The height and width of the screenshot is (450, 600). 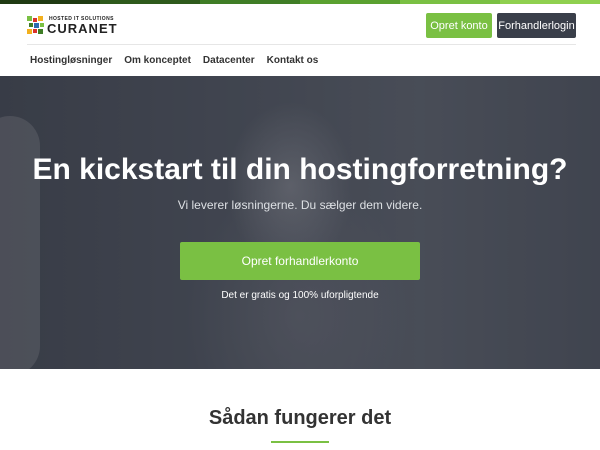 What do you see at coordinates (300, 169) in the screenshot?
I see `hero-title: En kickstart til din hostingforretning?` at bounding box center [300, 169].